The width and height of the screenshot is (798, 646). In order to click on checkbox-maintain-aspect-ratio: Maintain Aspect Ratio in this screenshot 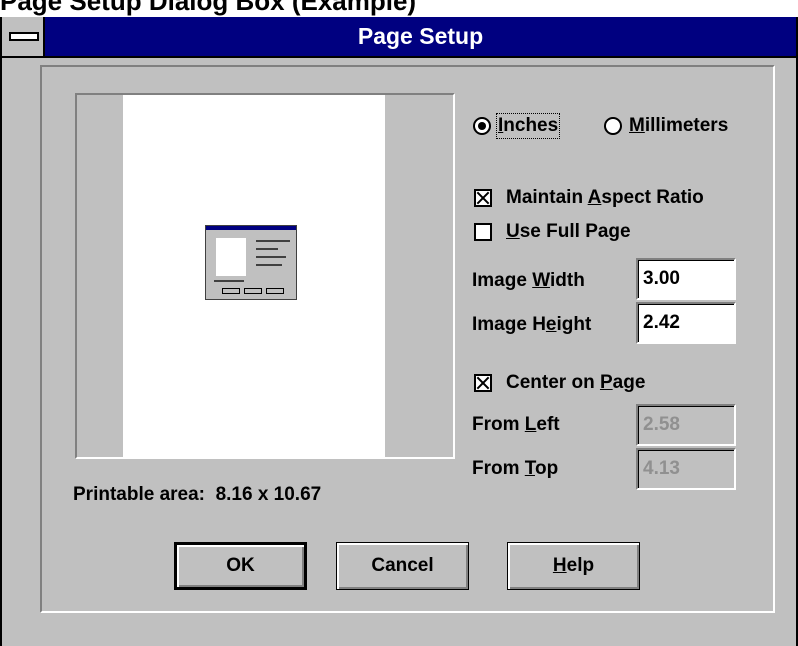, I will do `click(589, 198)`.